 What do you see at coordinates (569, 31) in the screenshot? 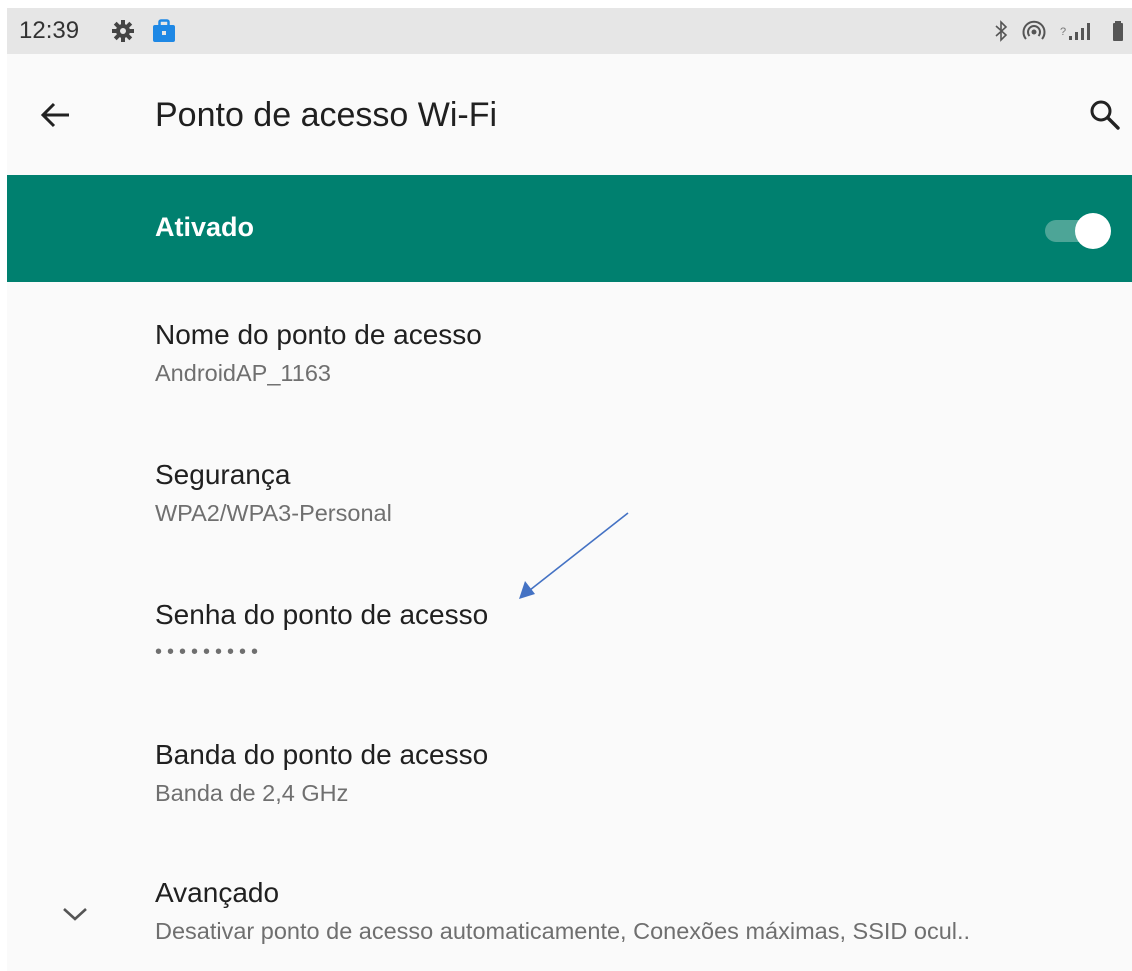
I see `status-bar: 12:39 ?` at bounding box center [569, 31].